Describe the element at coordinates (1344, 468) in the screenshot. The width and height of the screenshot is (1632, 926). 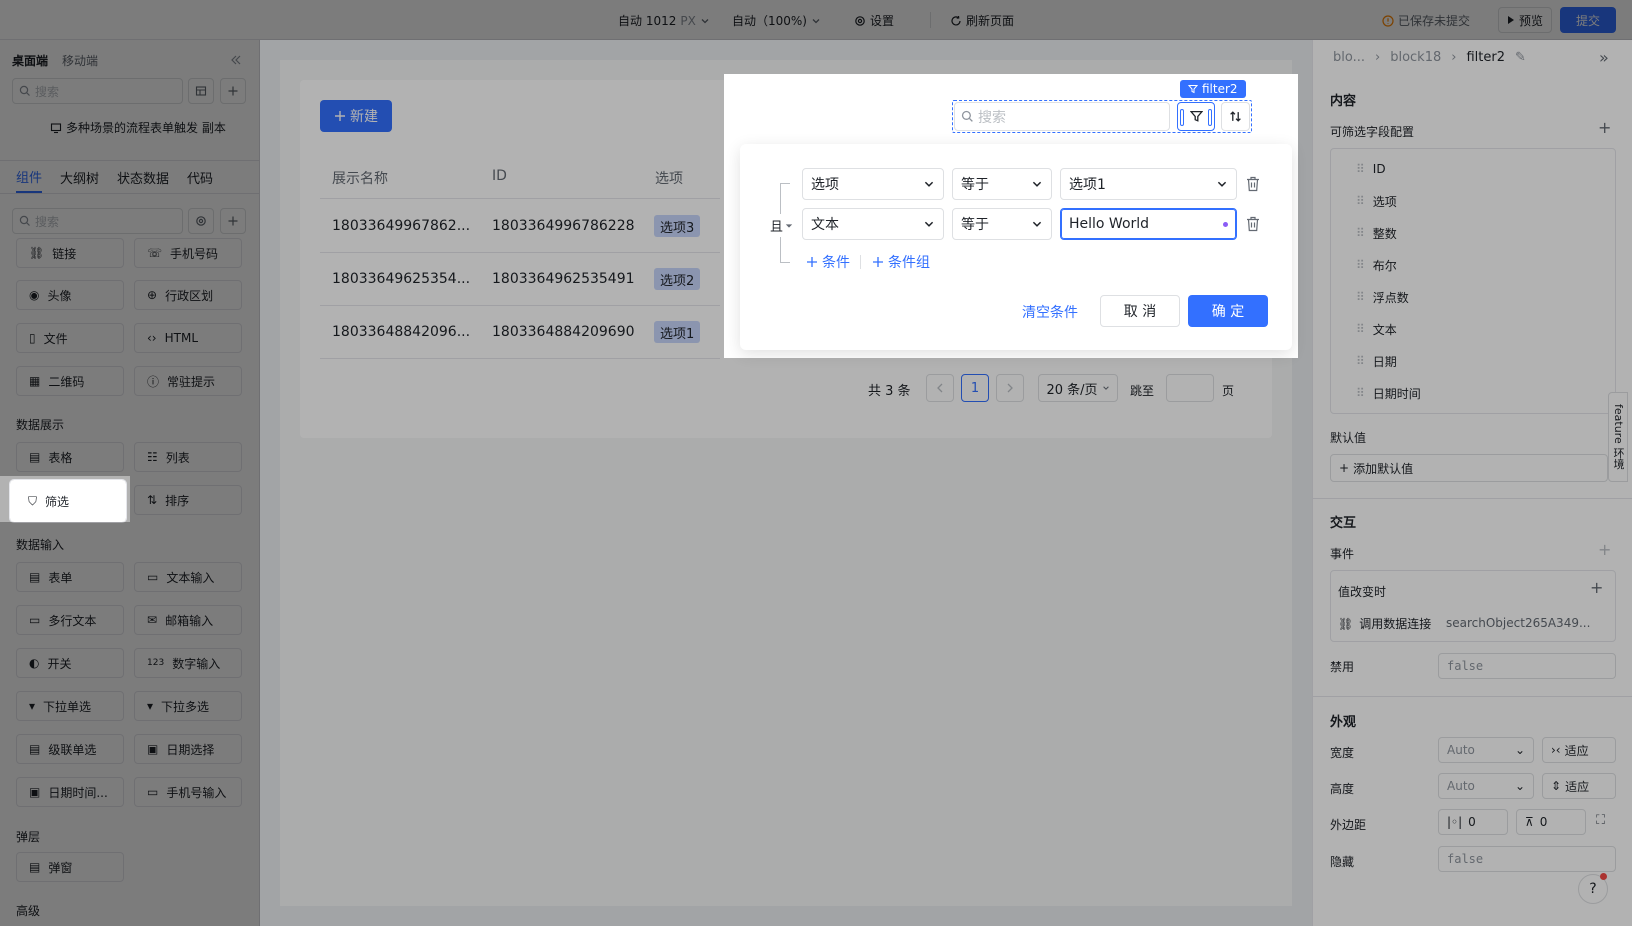
I see `plus-icon: +` at that location.